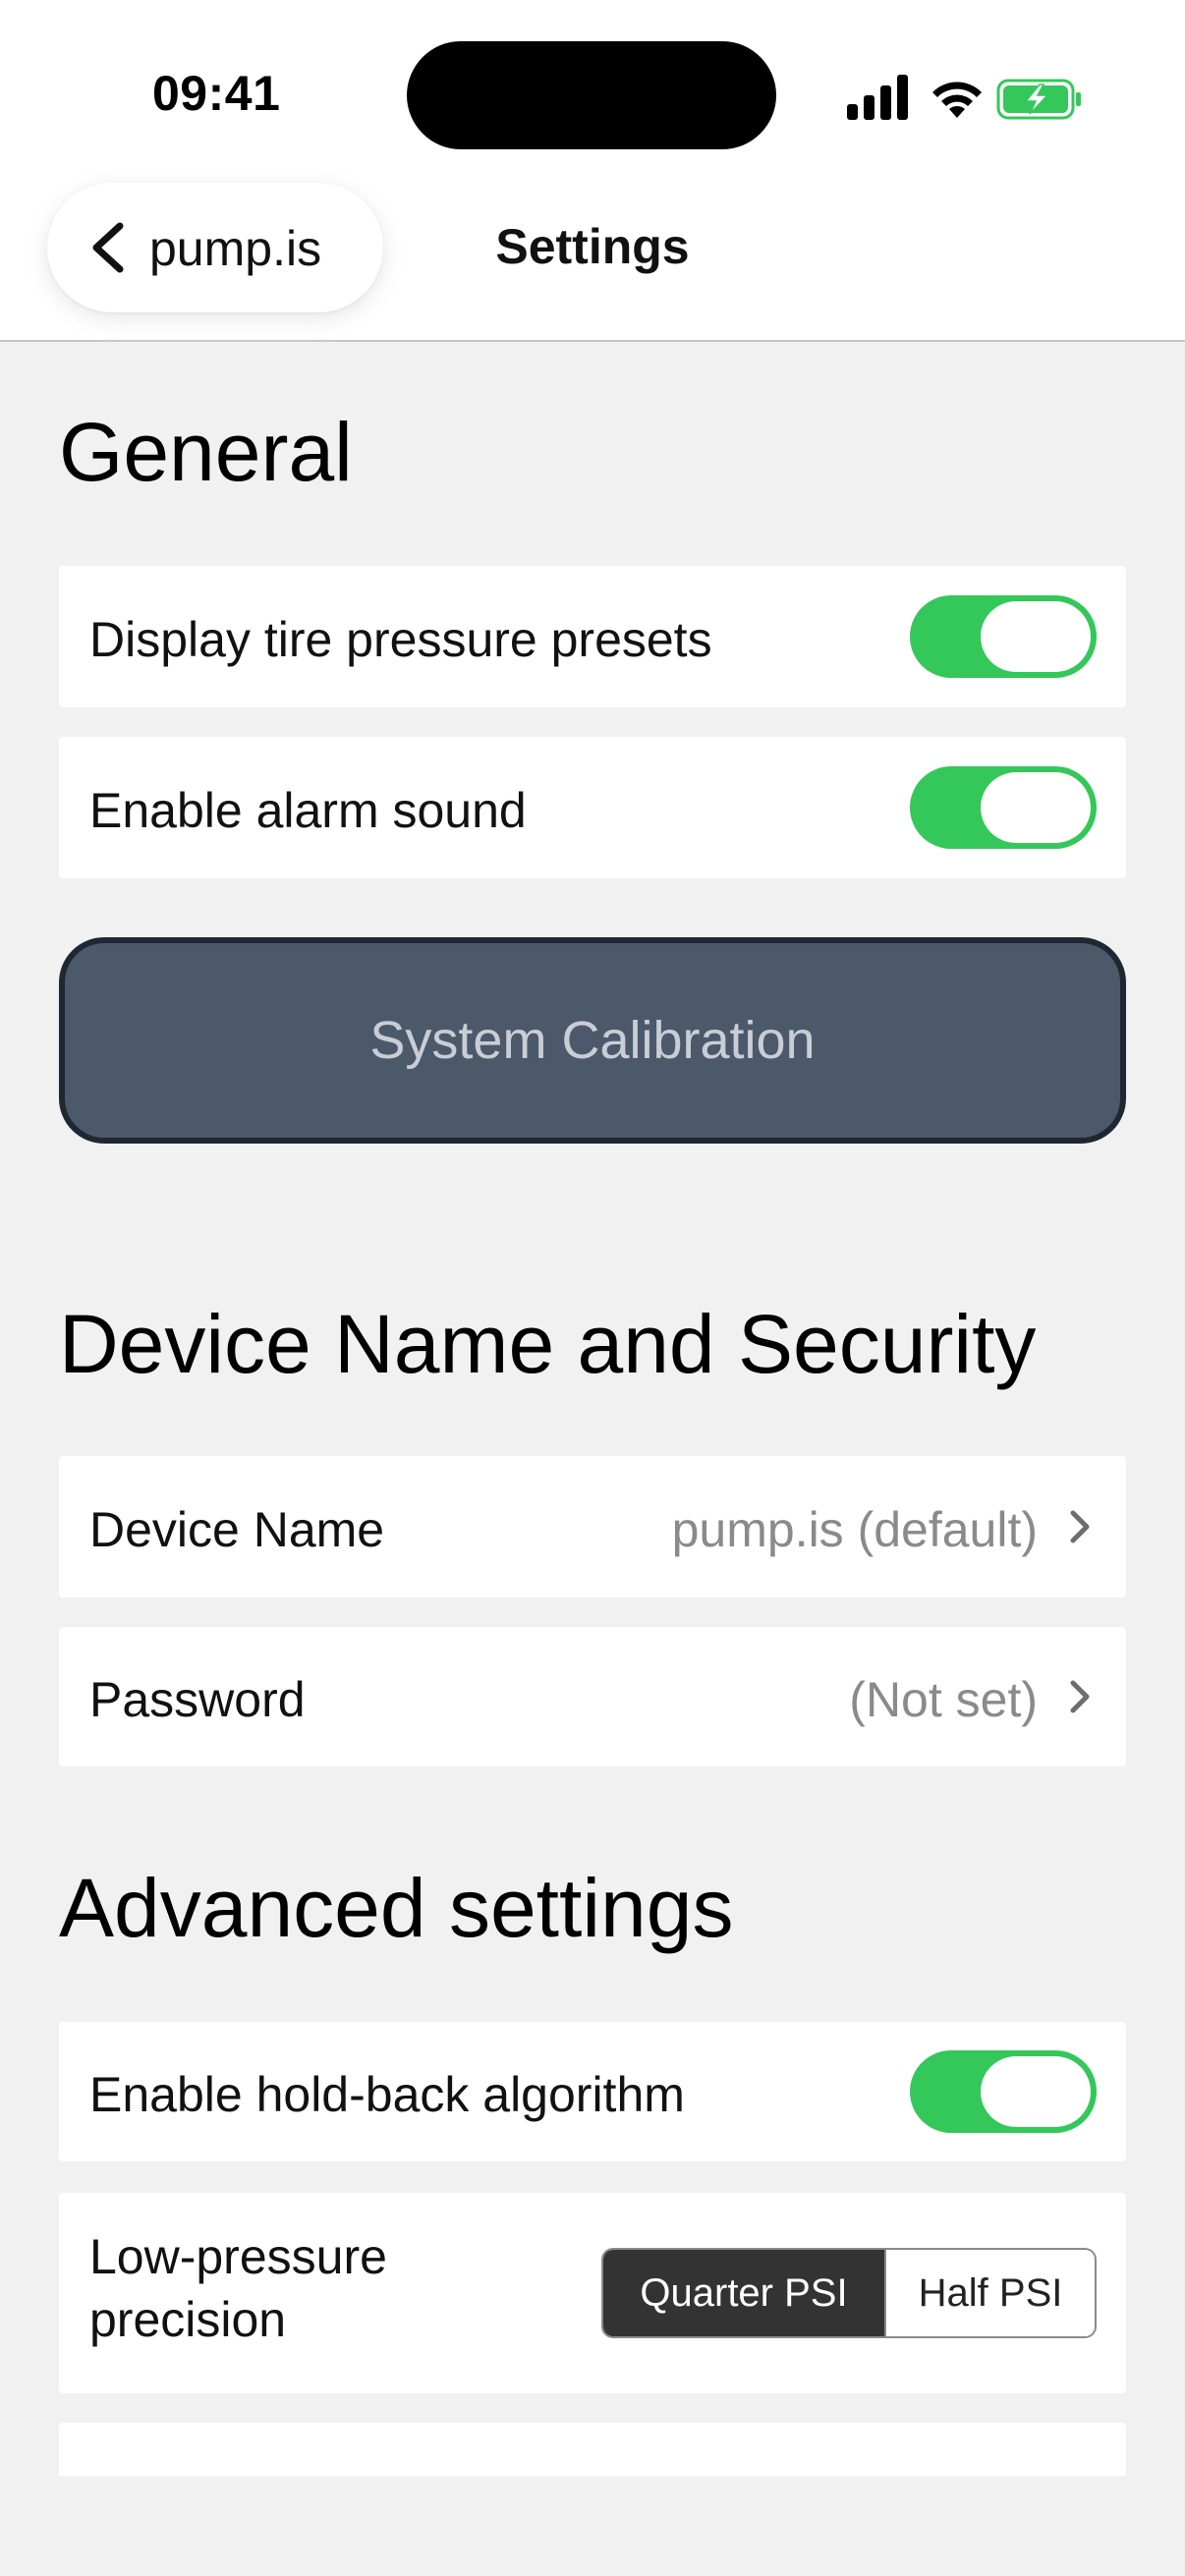 Image resolution: width=1185 pixels, height=2576 pixels. I want to click on status-icons, so click(965, 98).